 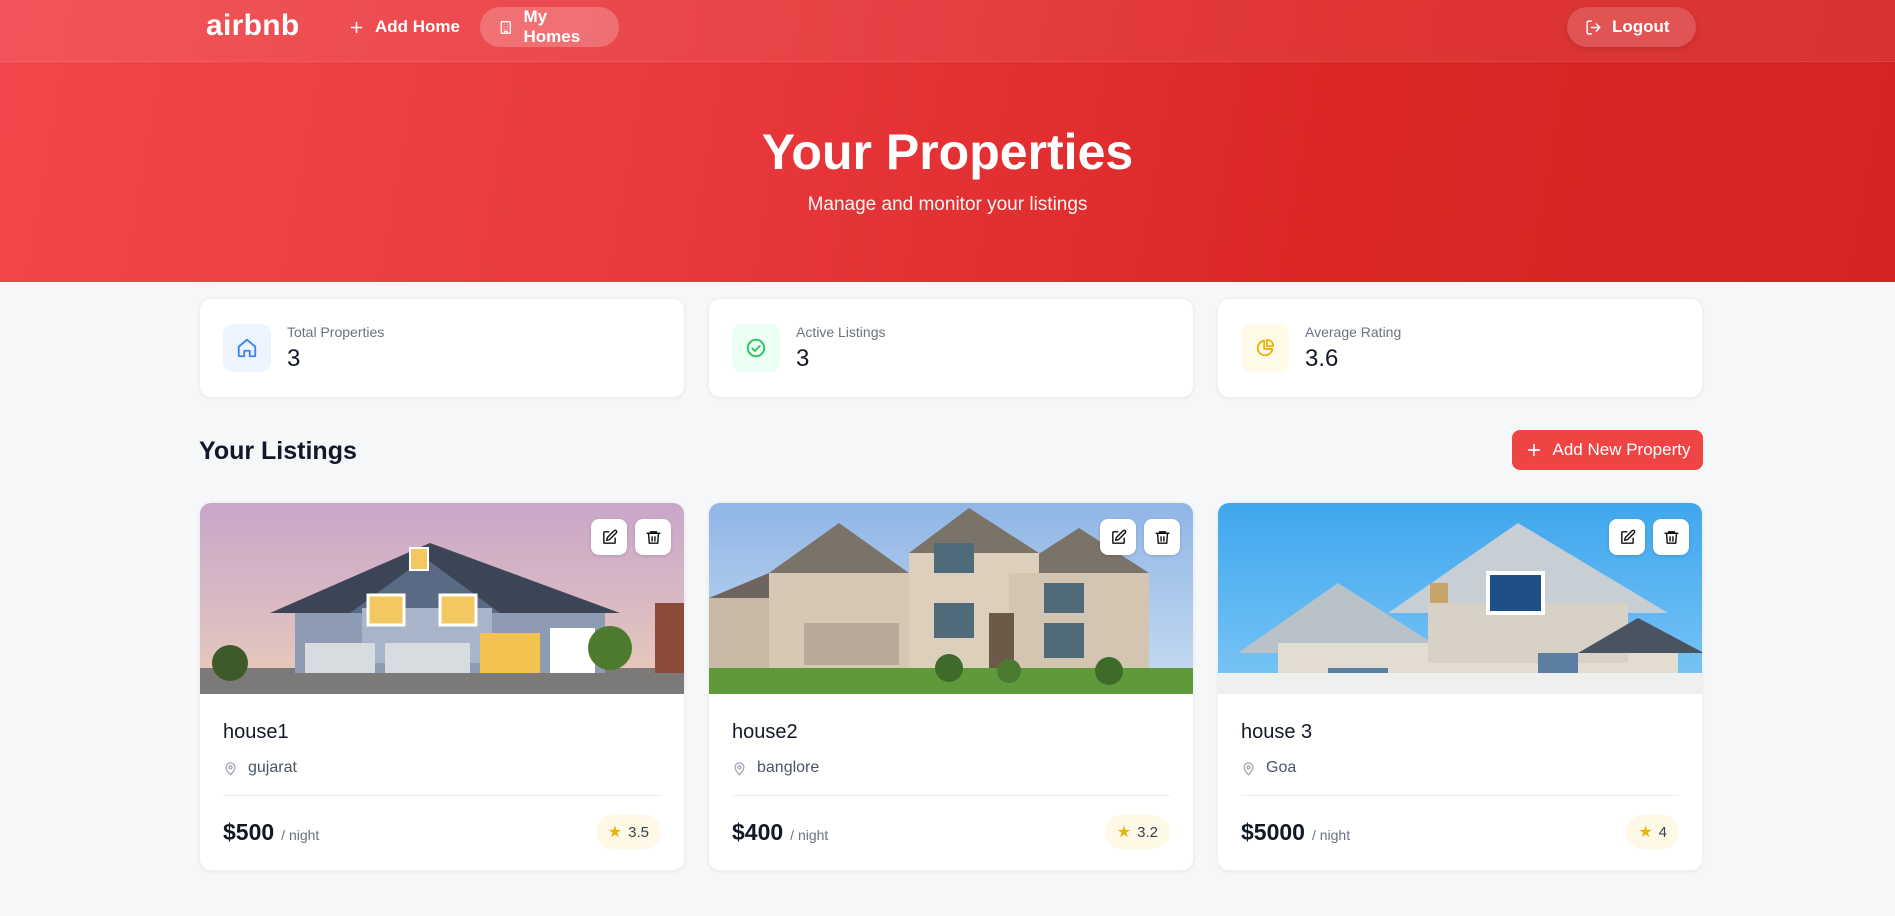 I want to click on logout-button: Logout, so click(x=1631, y=27).